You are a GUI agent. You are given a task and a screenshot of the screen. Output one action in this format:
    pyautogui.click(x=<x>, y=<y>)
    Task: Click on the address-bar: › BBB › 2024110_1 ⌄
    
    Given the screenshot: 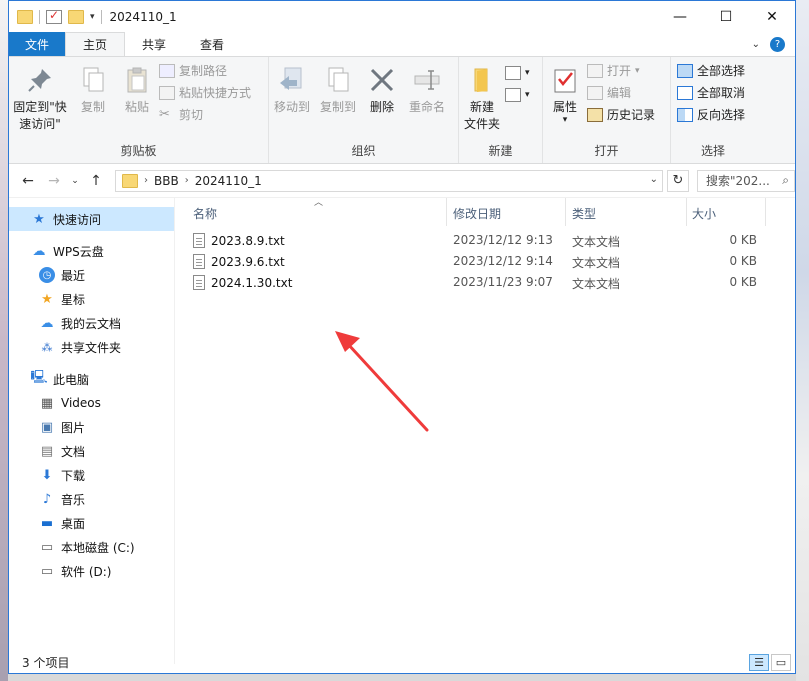 What is the action you would take?
    pyautogui.click(x=389, y=180)
    